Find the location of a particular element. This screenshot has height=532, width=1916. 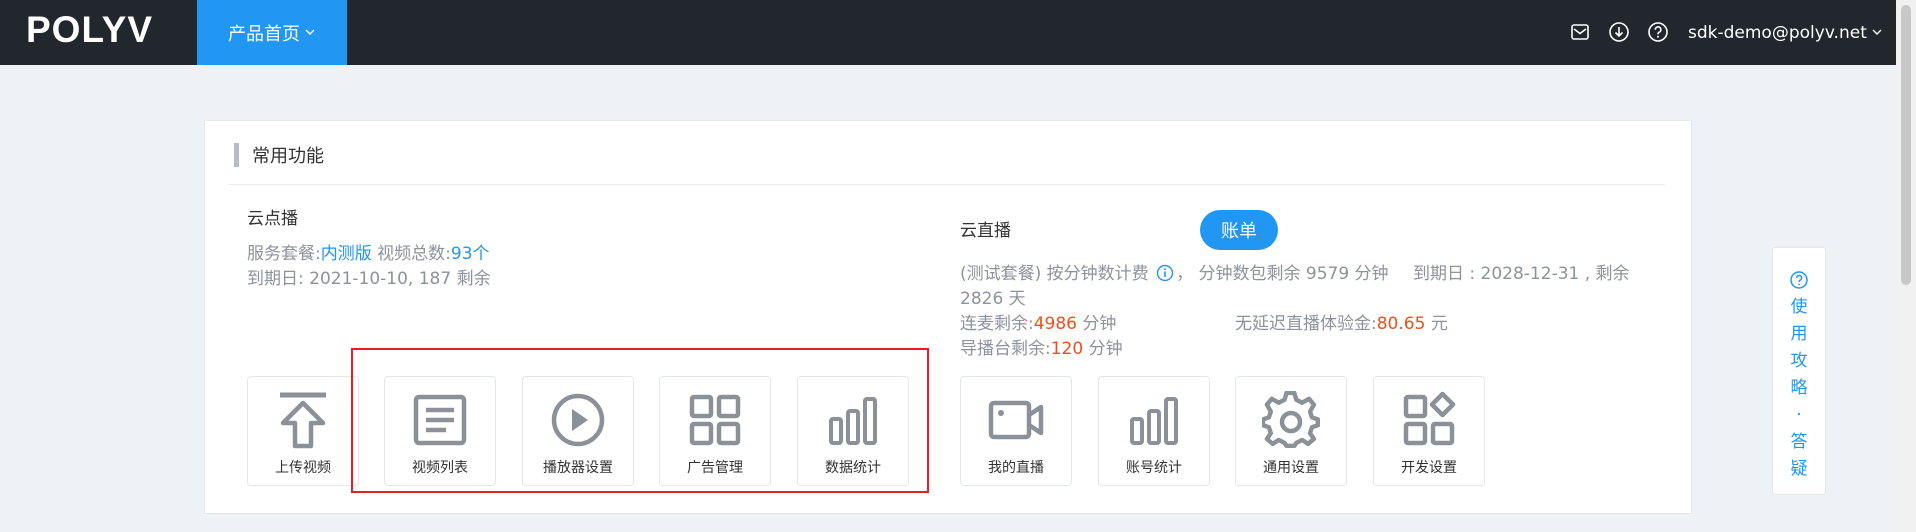

bill-button: 账单 is located at coordinates (1239, 230).